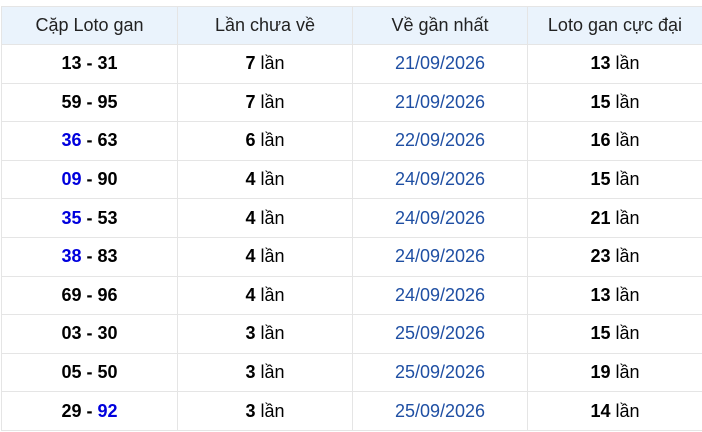  I want to click on pair-first-number: 36, so click(71, 140).